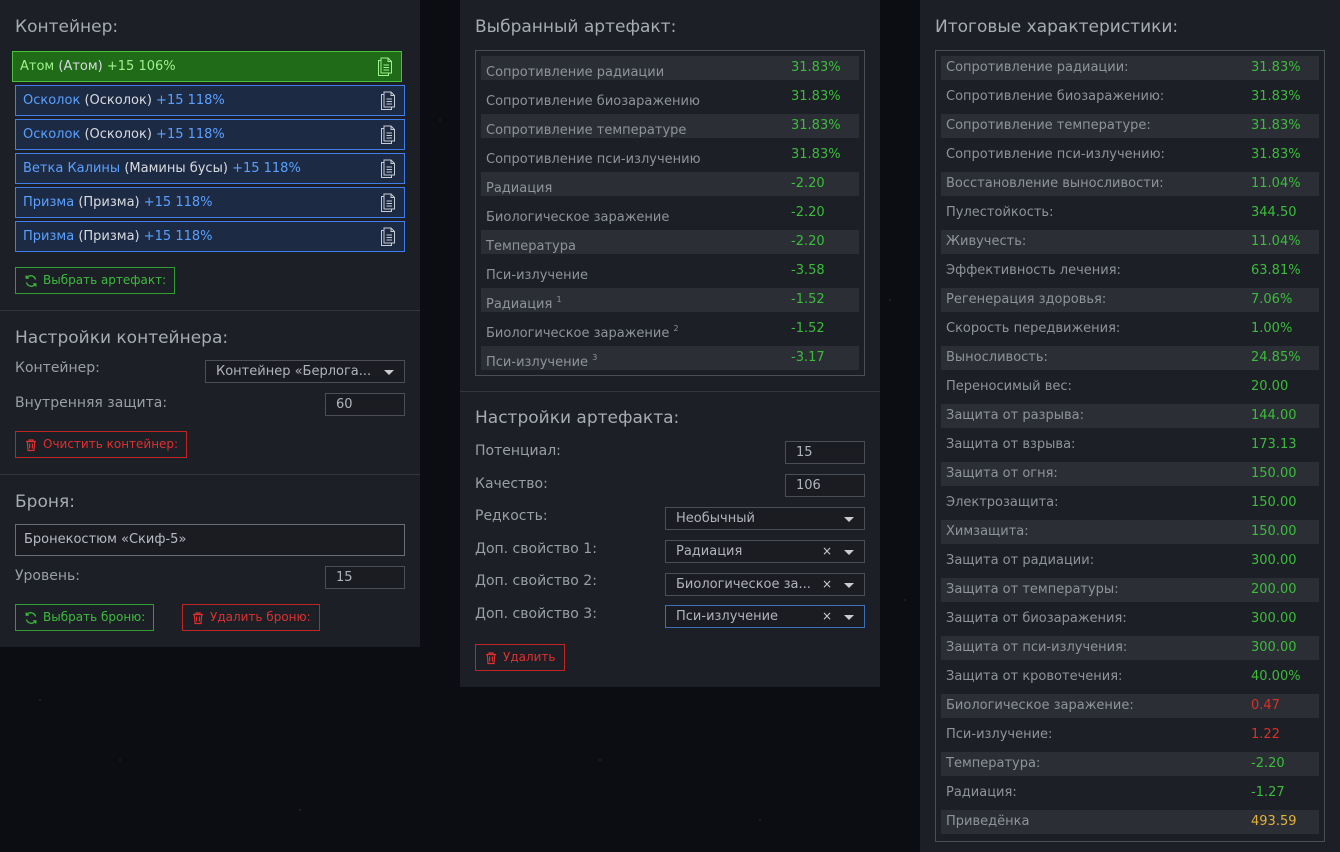  I want to click on potential-input: 15, so click(825, 452).